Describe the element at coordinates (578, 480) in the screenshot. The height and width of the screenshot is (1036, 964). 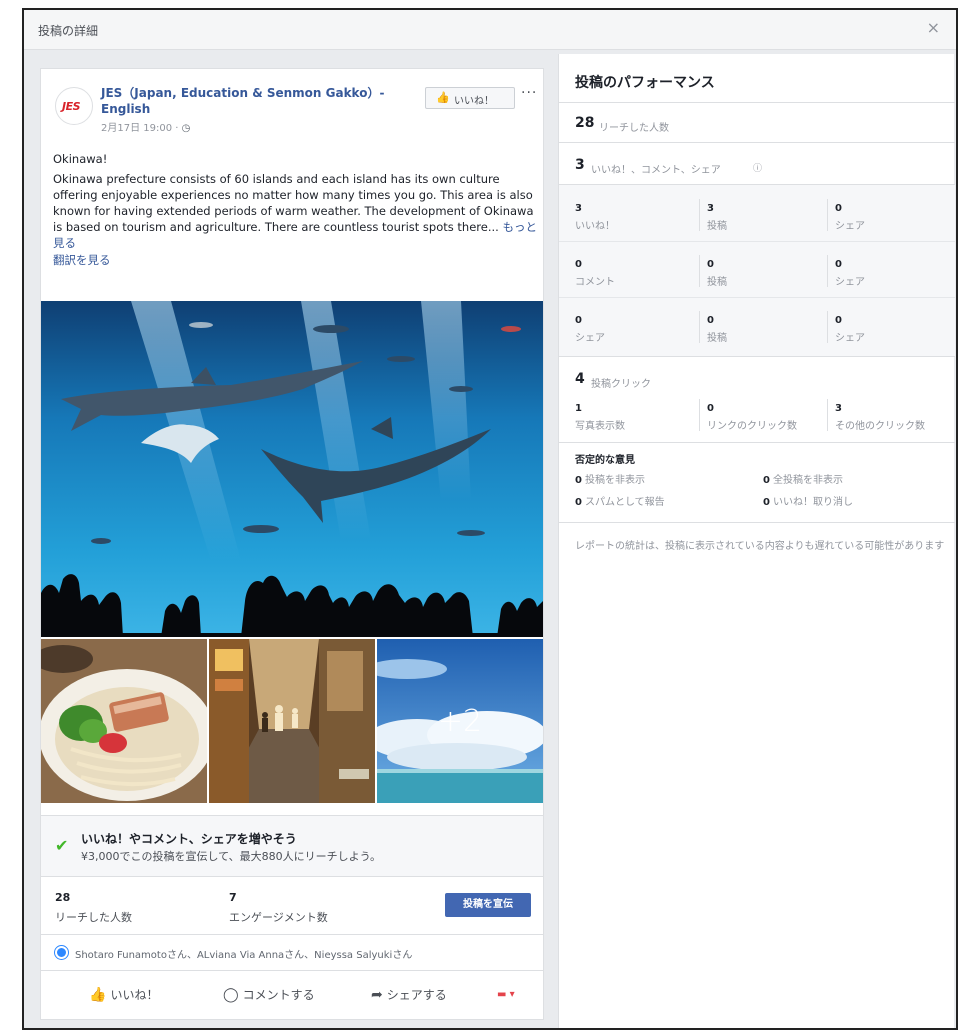
I see `hide-post-value: 0` at that location.